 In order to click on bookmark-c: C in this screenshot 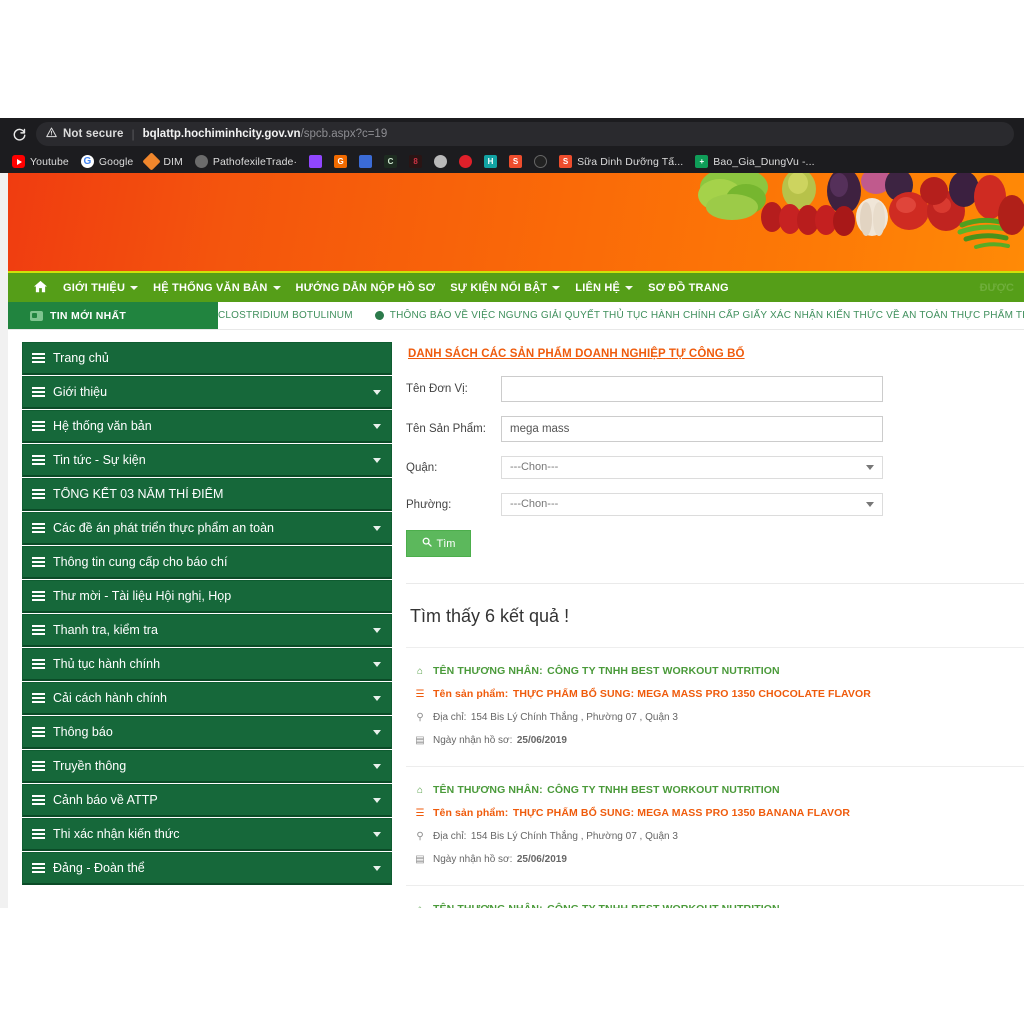, I will do `click(390, 162)`.